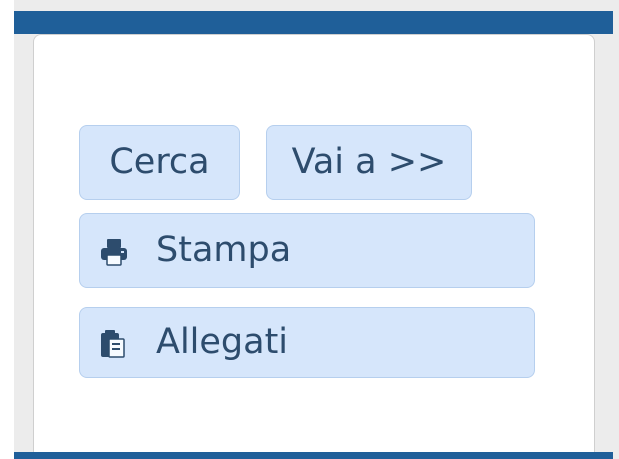 The width and height of the screenshot is (619, 459). Describe the element at coordinates (114, 251) in the screenshot. I see `printer-icon` at that location.